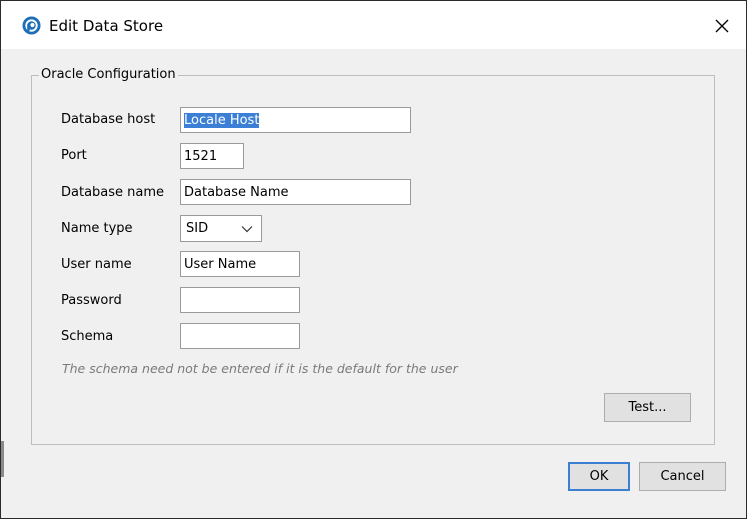 The image size is (747, 519). I want to click on password-label: Password, so click(91, 300).